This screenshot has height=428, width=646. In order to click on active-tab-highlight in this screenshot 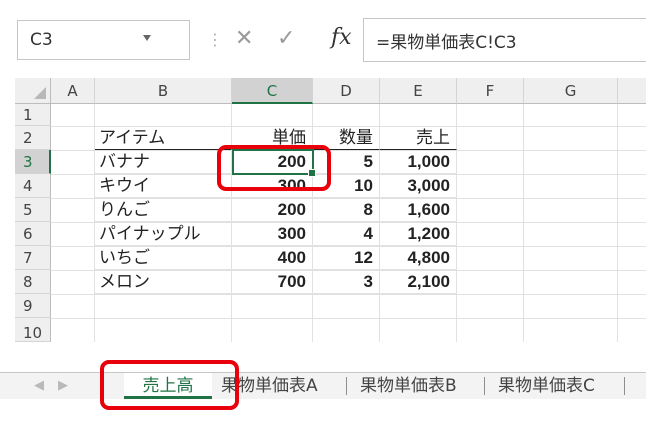, I will do `click(169, 385)`.